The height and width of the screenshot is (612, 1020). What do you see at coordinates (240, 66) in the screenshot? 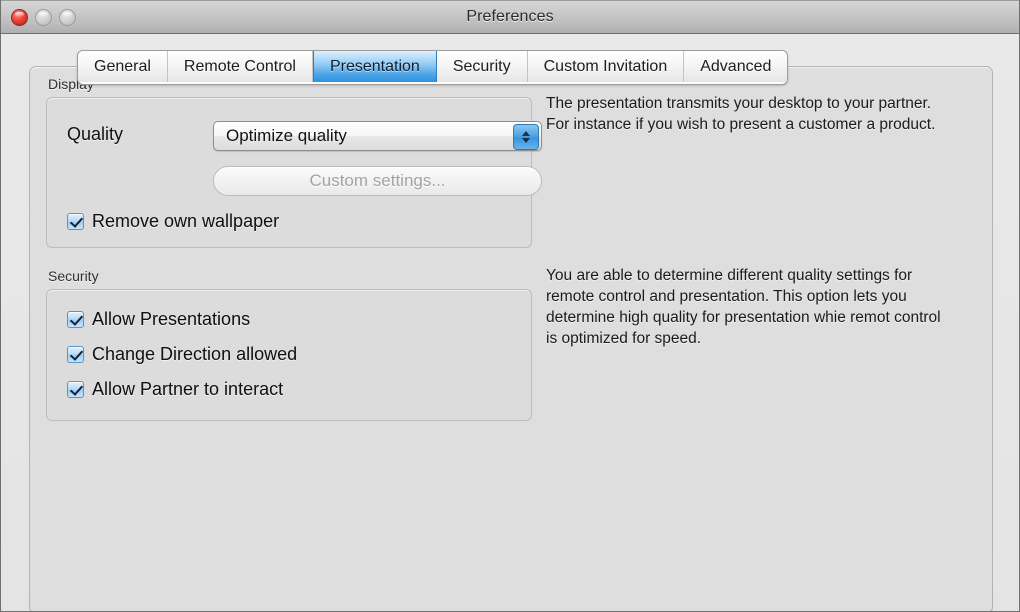
I see `tab-remote-control: Remote Control` at bounding box center [240, 66].